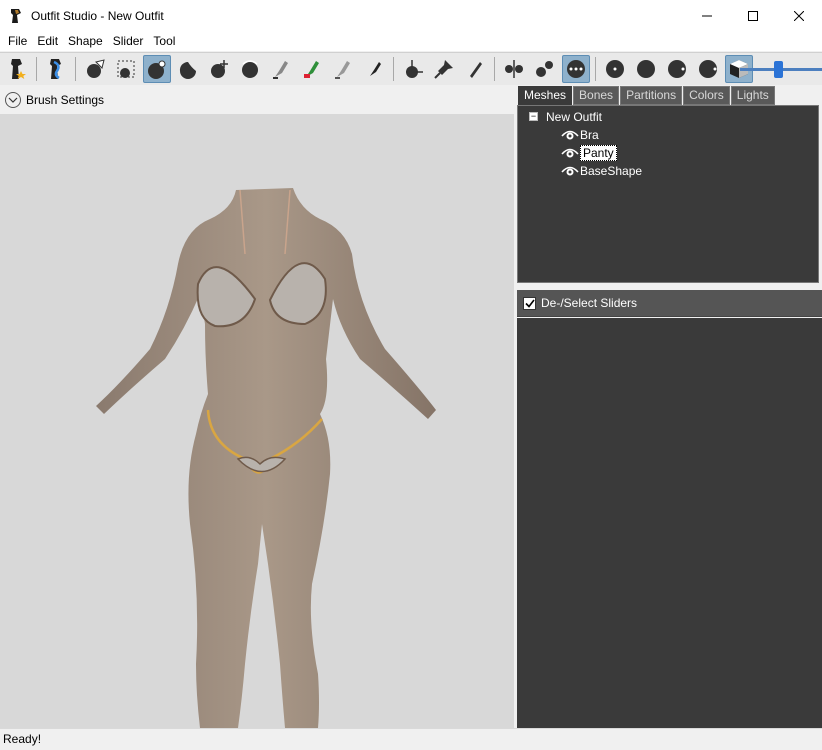  Describe the element at coordinates (411, 15) in the screenshot. I see `title-bar: Outfit Studio - New Outfit` at that location.